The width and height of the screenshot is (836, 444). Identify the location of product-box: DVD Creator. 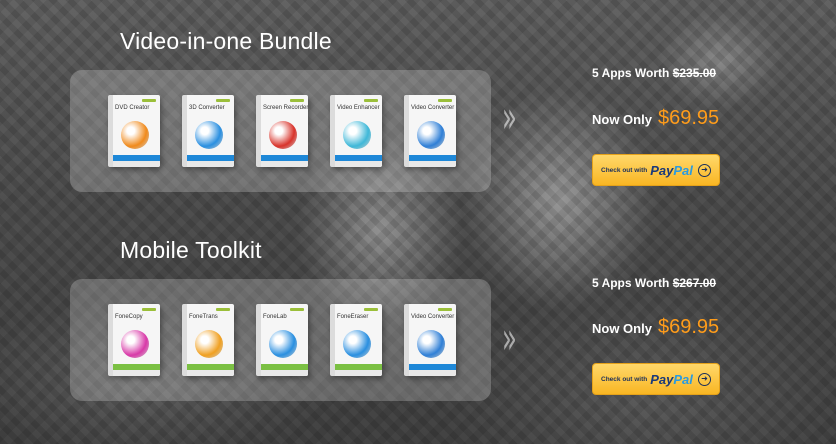
(134, 131).